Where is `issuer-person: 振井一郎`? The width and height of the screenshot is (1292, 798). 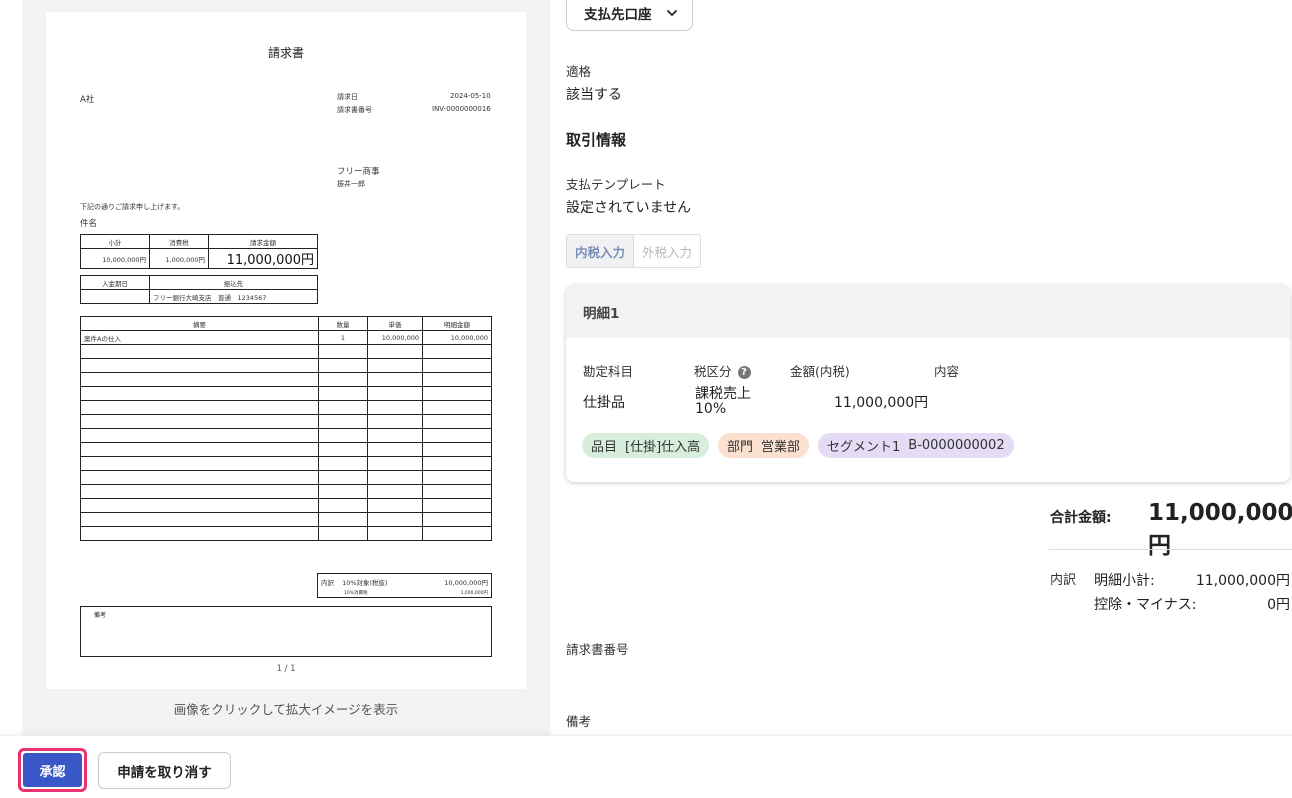 issuer-person: 振井一郎 is located at coordinates (351, 184).